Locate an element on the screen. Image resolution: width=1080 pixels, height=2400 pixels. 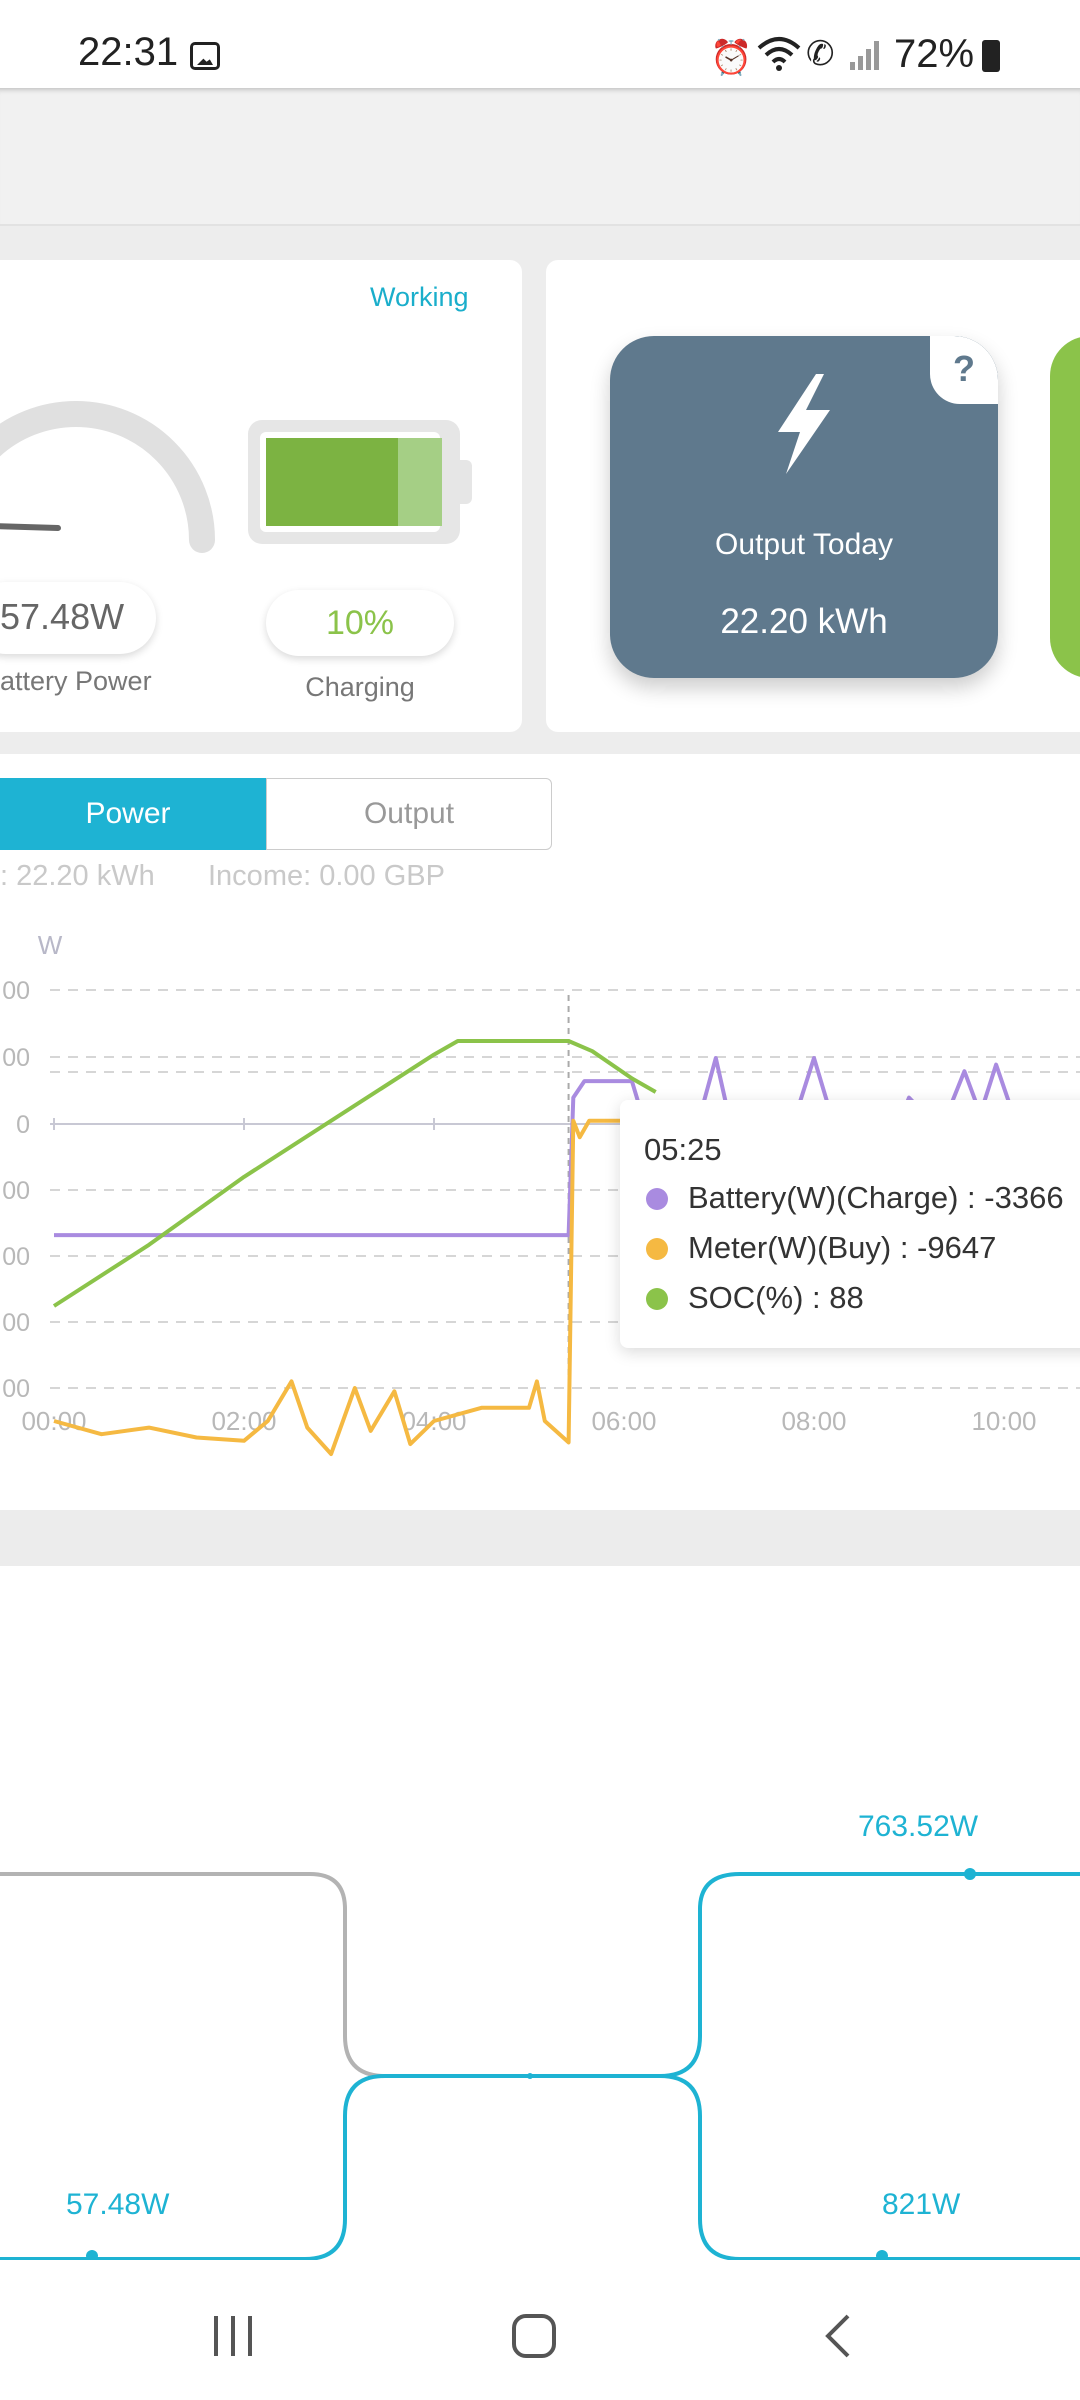
series-line-meter is located at coordinates (338, 1287).